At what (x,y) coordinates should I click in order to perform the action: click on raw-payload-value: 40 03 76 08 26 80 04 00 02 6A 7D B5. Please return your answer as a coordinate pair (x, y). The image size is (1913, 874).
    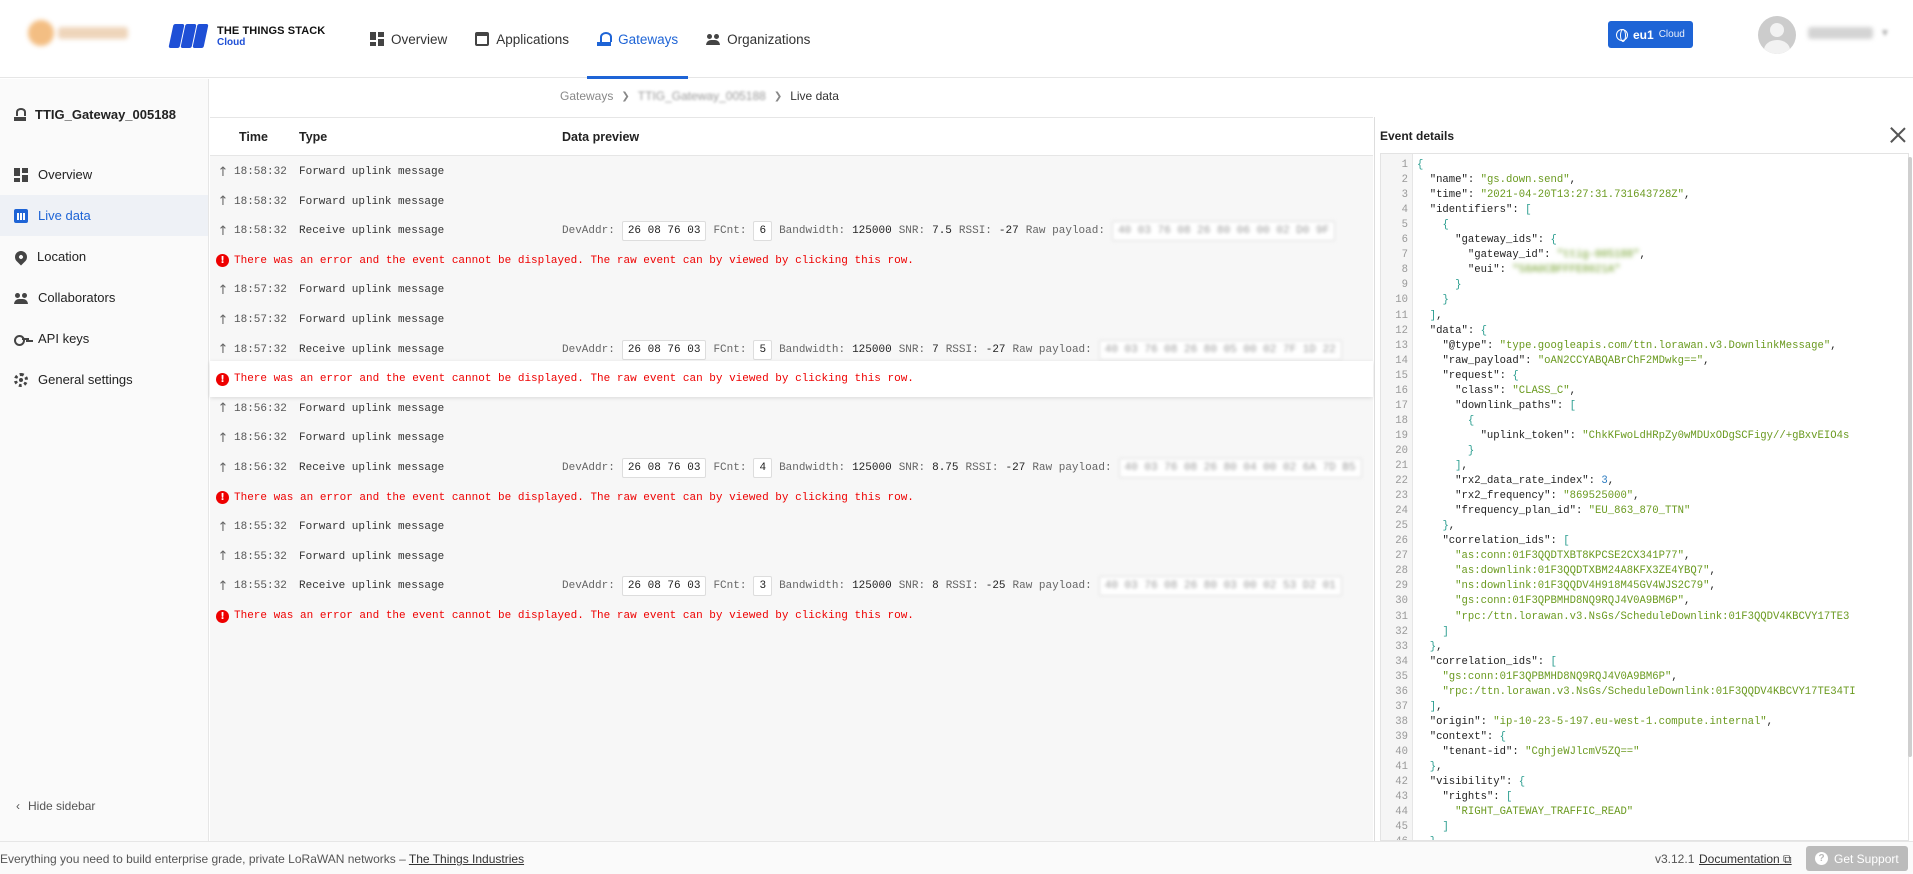
    Looking at the image, I should click on (1240, 468).